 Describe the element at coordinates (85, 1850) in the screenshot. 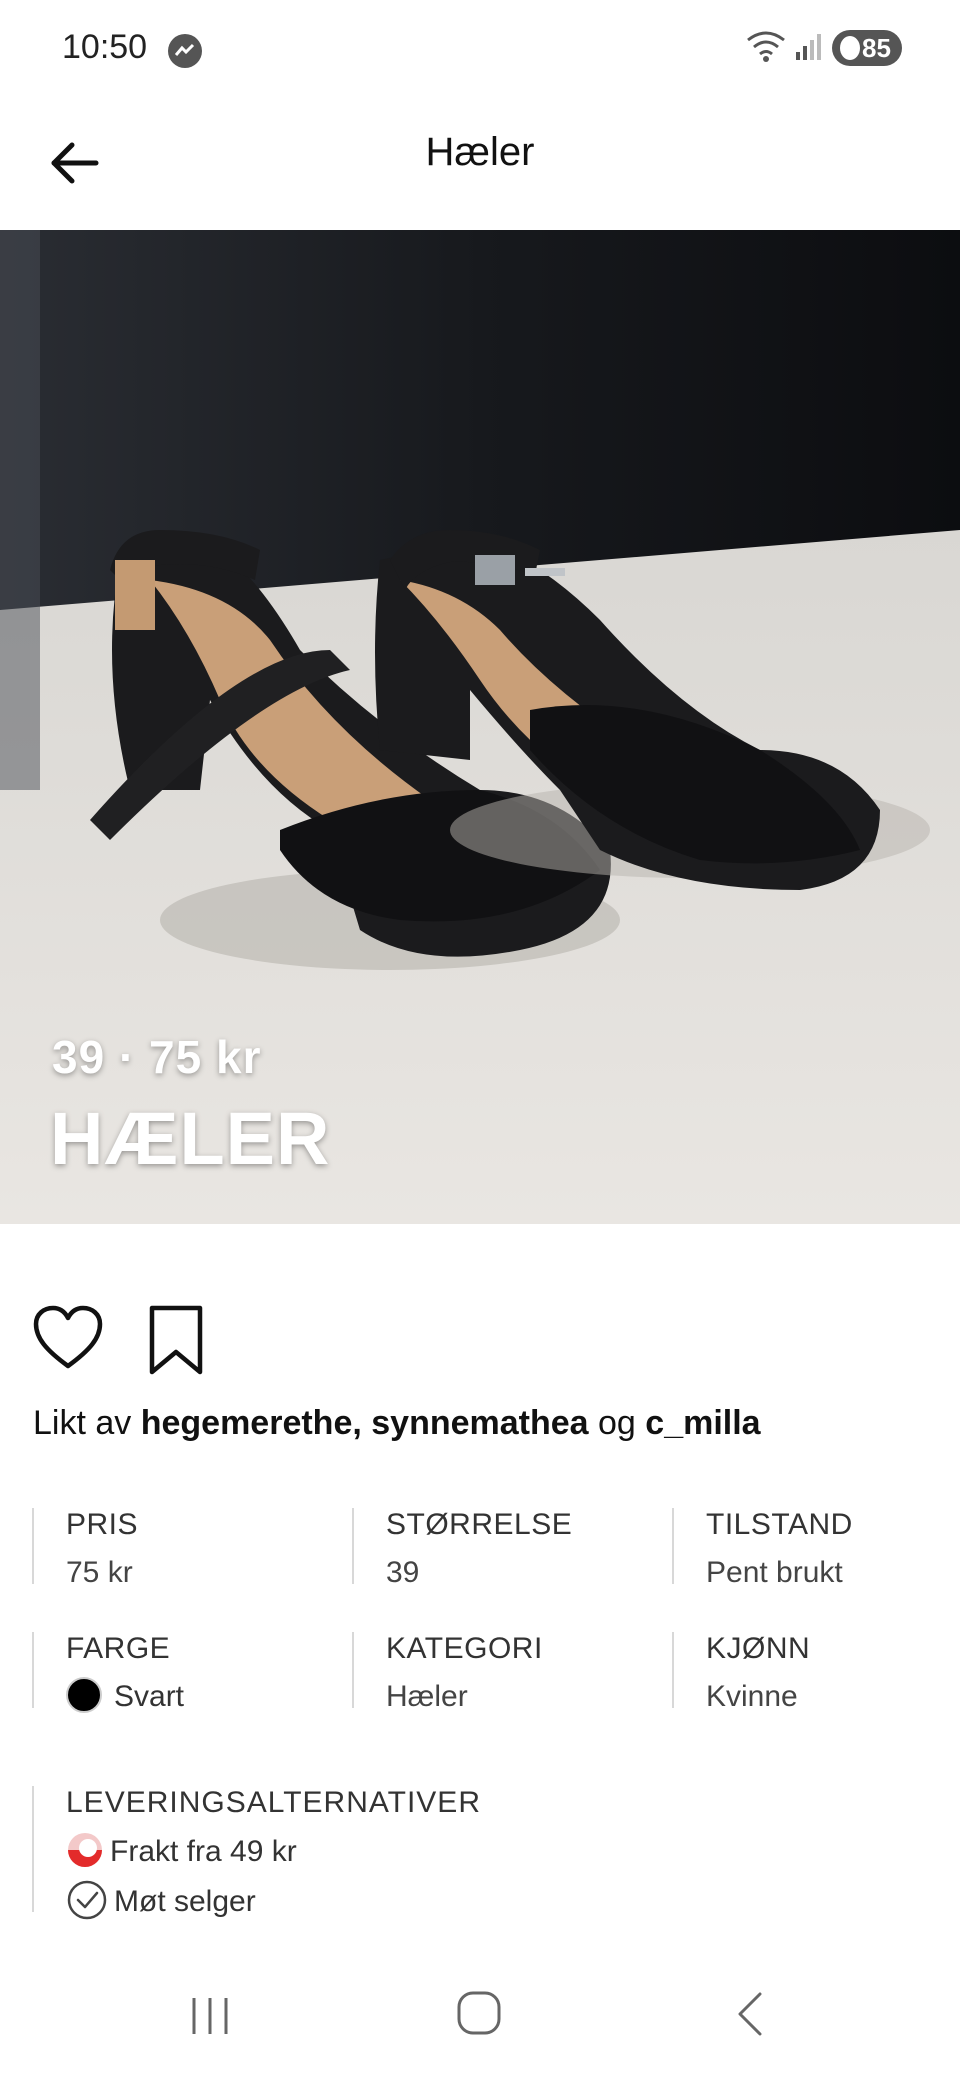

I see `shipping-icon` at that location.